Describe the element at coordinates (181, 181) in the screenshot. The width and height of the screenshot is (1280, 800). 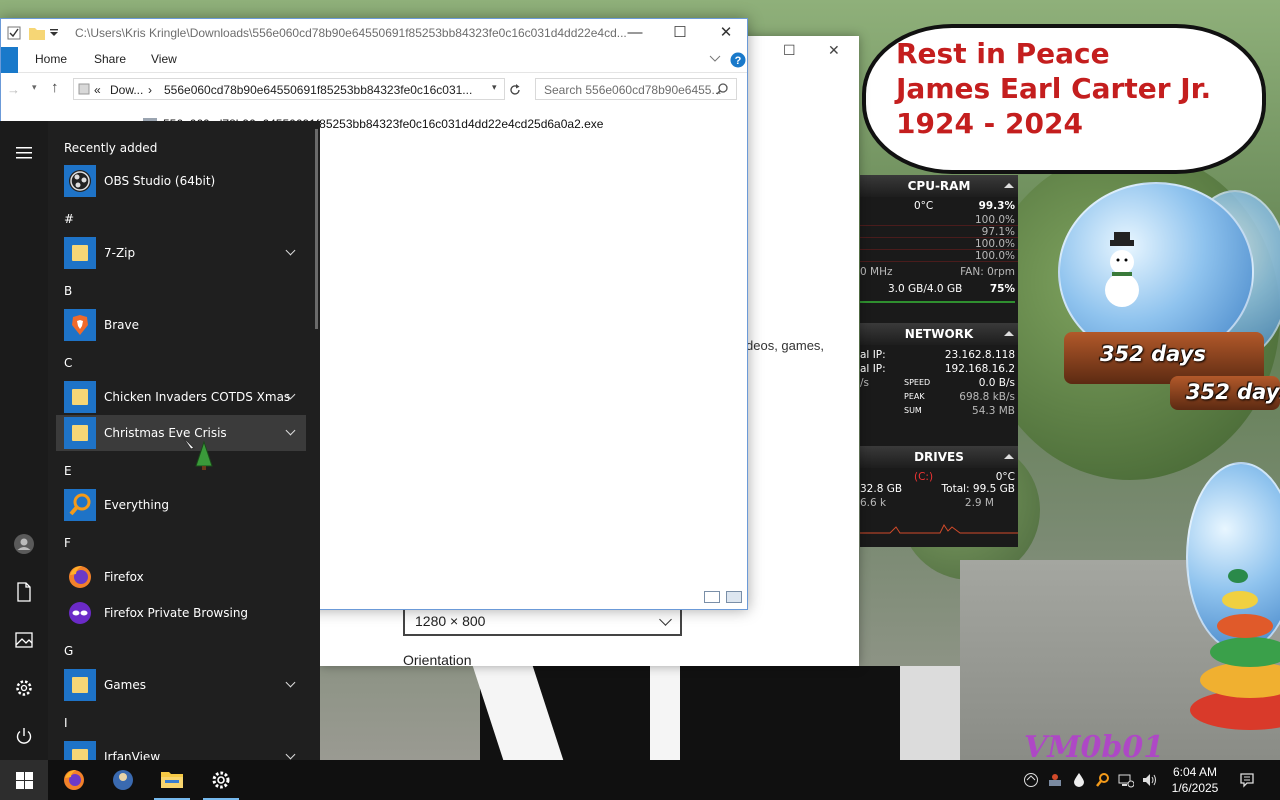
I see `app-obs-studio: OBS Studio (64bit)` at that location.